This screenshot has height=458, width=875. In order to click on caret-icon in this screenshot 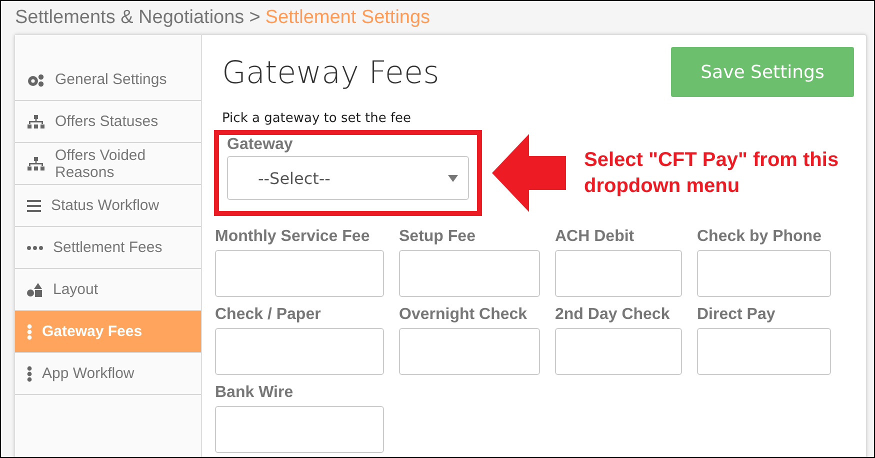, I will do `click(453, 178)`.